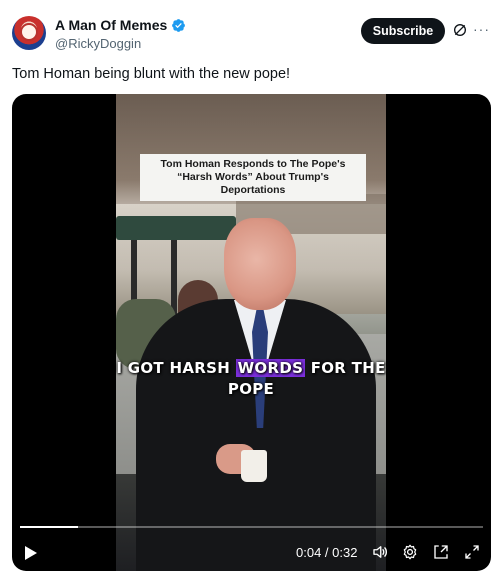  Describe the element at coordinates (151, 74) in the screenshot. I see `tweet-text: Tom Homan being blunt with the new pope!` at that location.